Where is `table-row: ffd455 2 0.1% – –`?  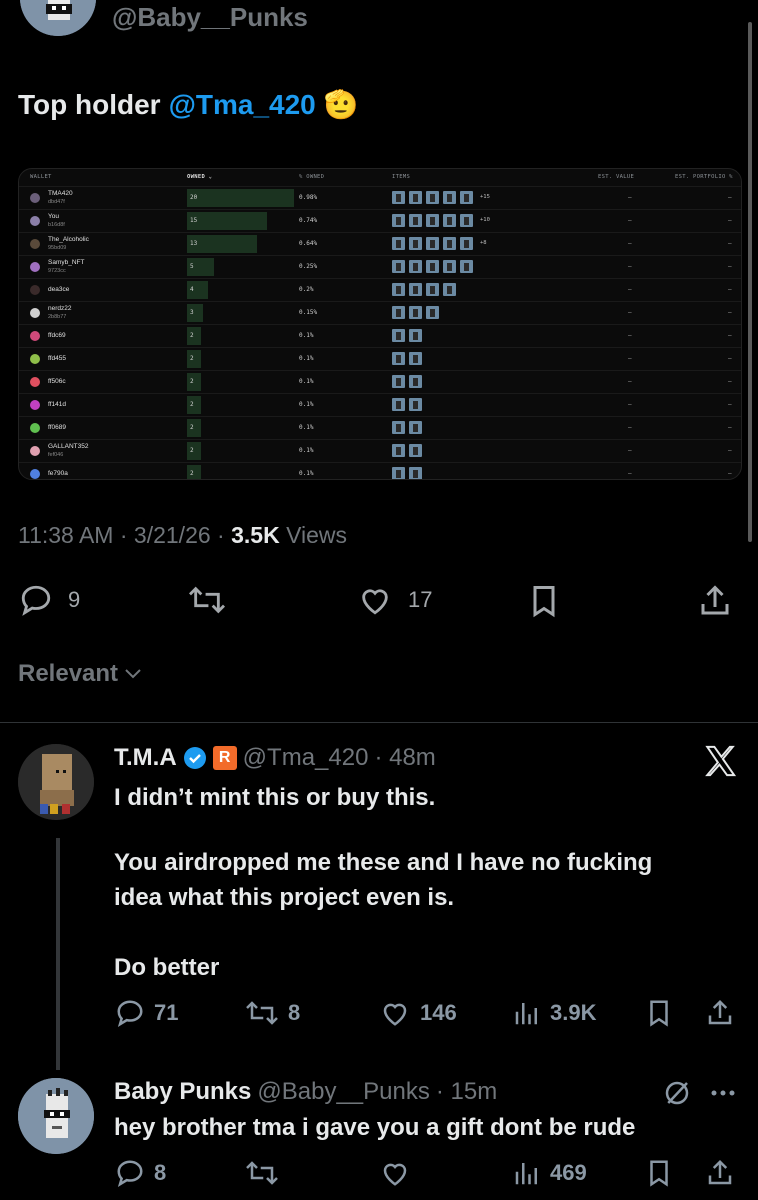
table-row: ffd455 2 0.1% – – is located at coordinates (380, 359).